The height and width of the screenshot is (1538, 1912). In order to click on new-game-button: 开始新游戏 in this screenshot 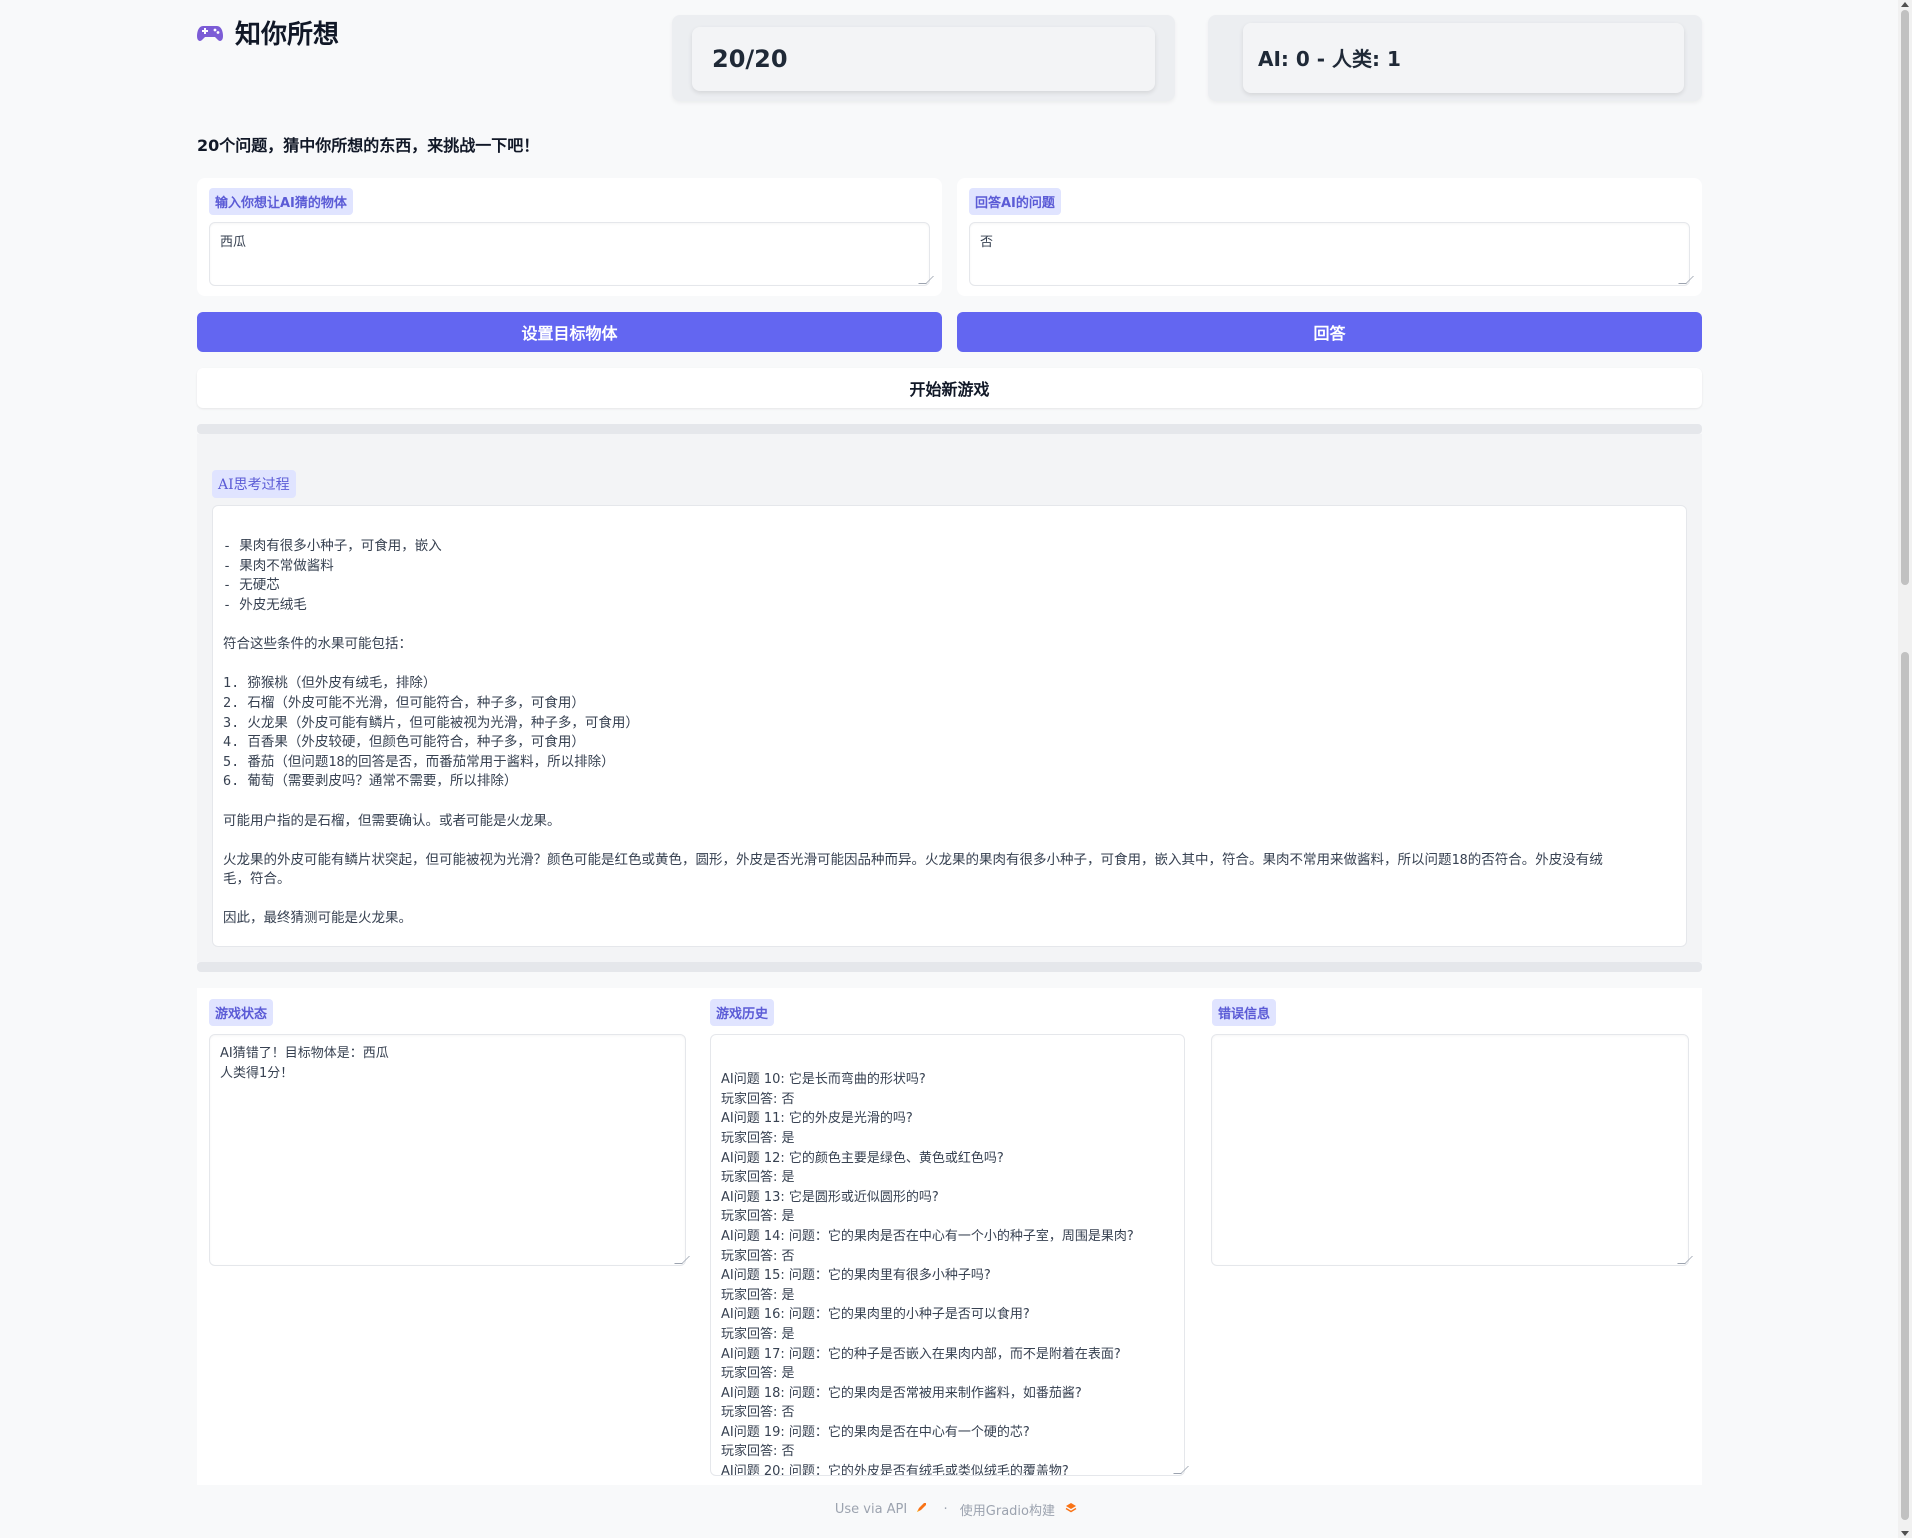, I will do `click(949, 388)`.